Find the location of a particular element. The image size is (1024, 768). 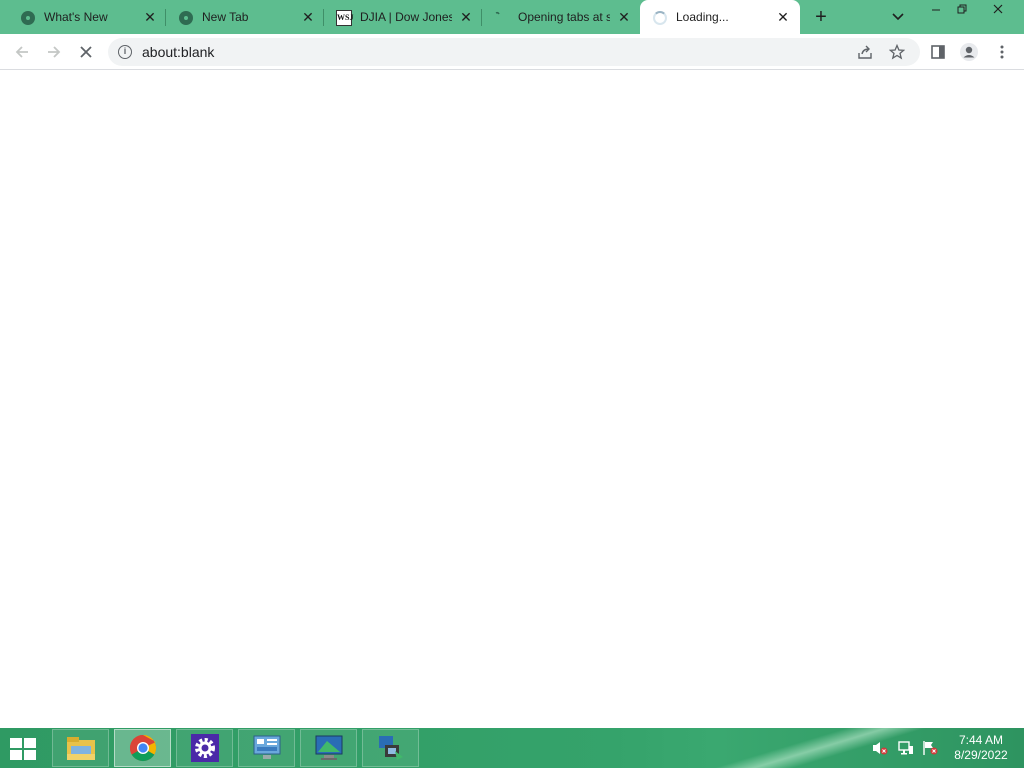

restore-icon is located at coordinates (962, 10).